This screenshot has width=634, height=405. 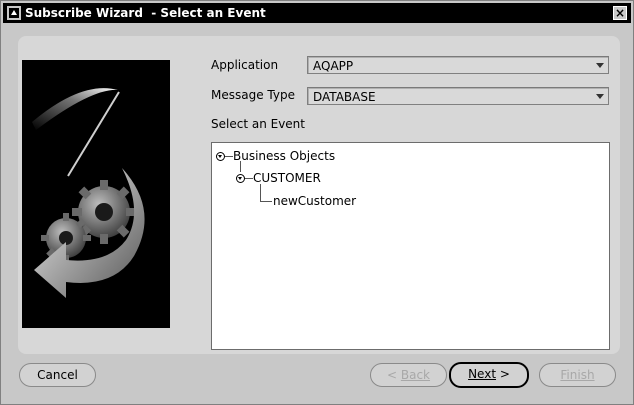 I want to click on back-arrow-icon: <, so click(x=392, y=375).